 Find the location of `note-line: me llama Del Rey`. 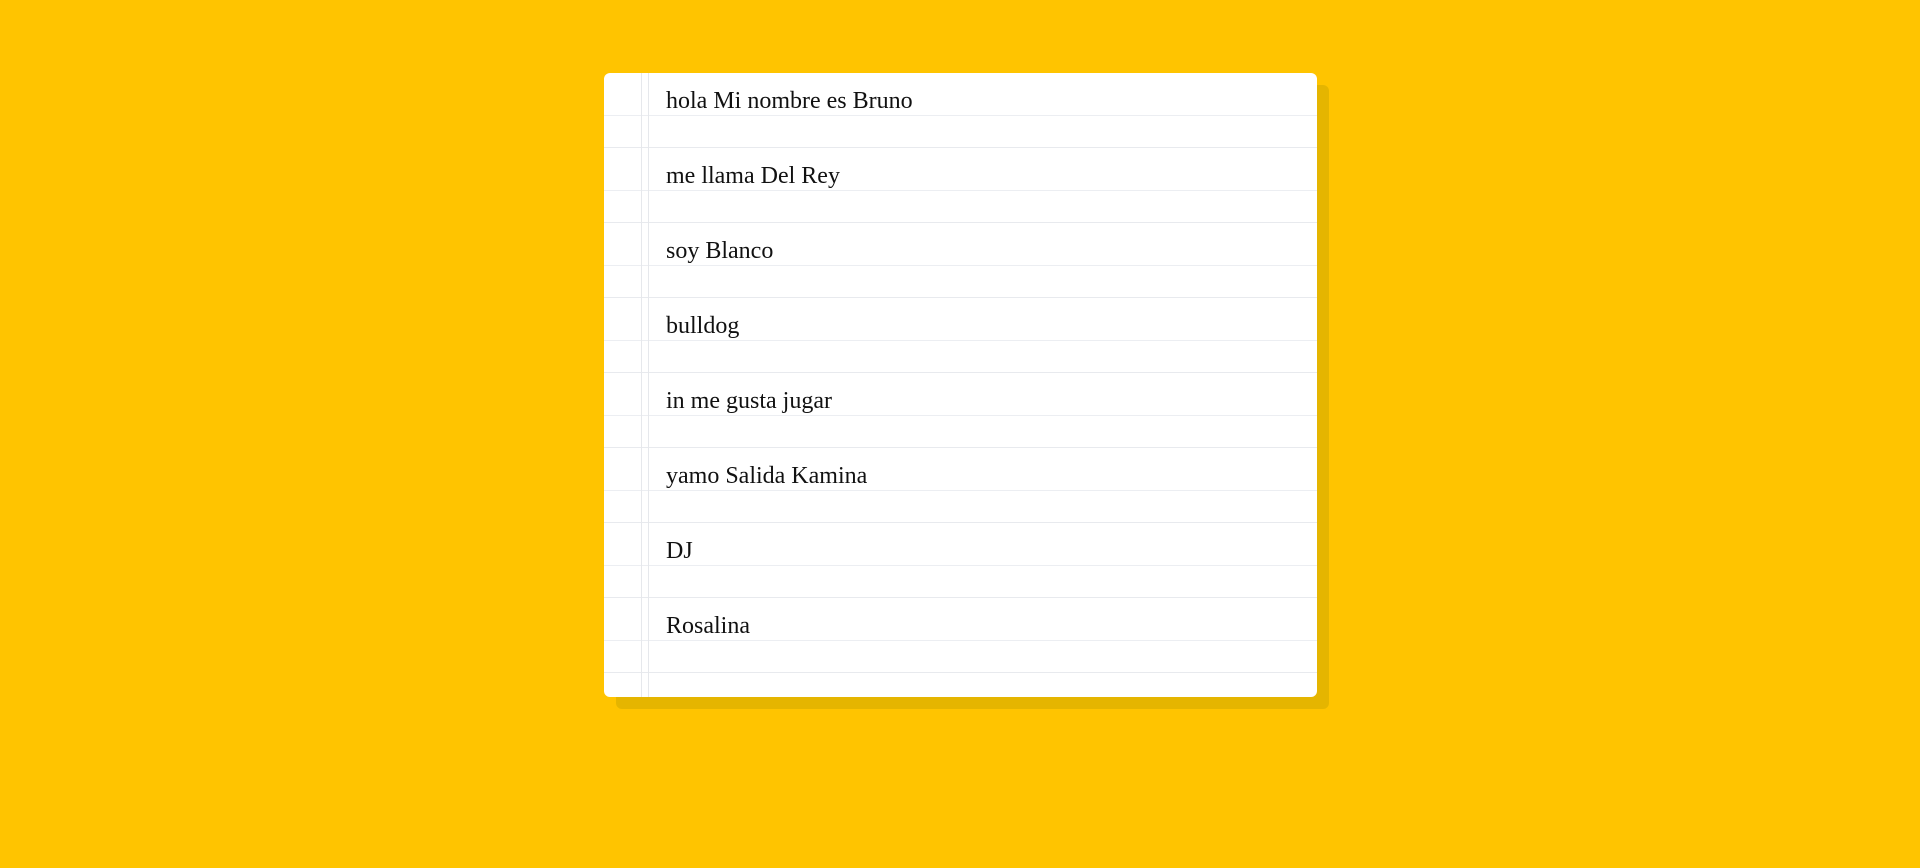

note-line: me llama Del Rey is located at coordinates (753, 176).